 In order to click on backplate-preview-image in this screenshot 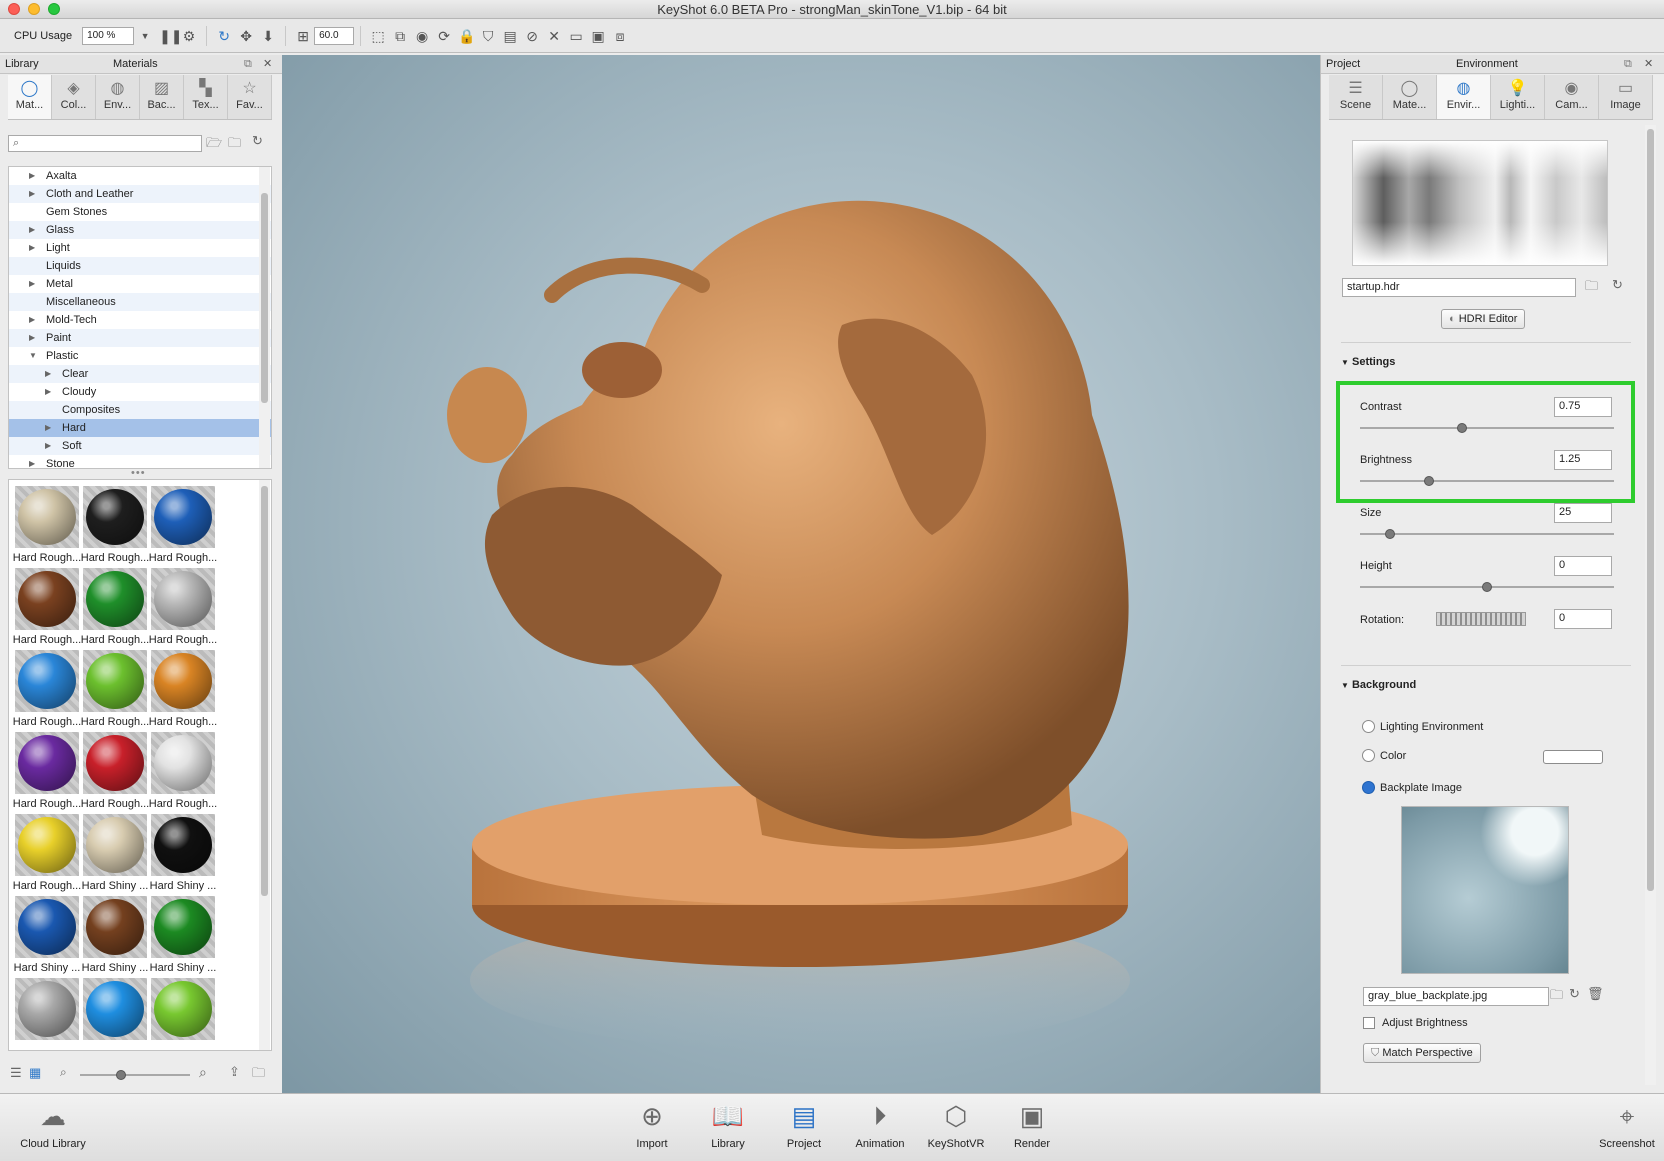, I will do `click(1485, 890)`.